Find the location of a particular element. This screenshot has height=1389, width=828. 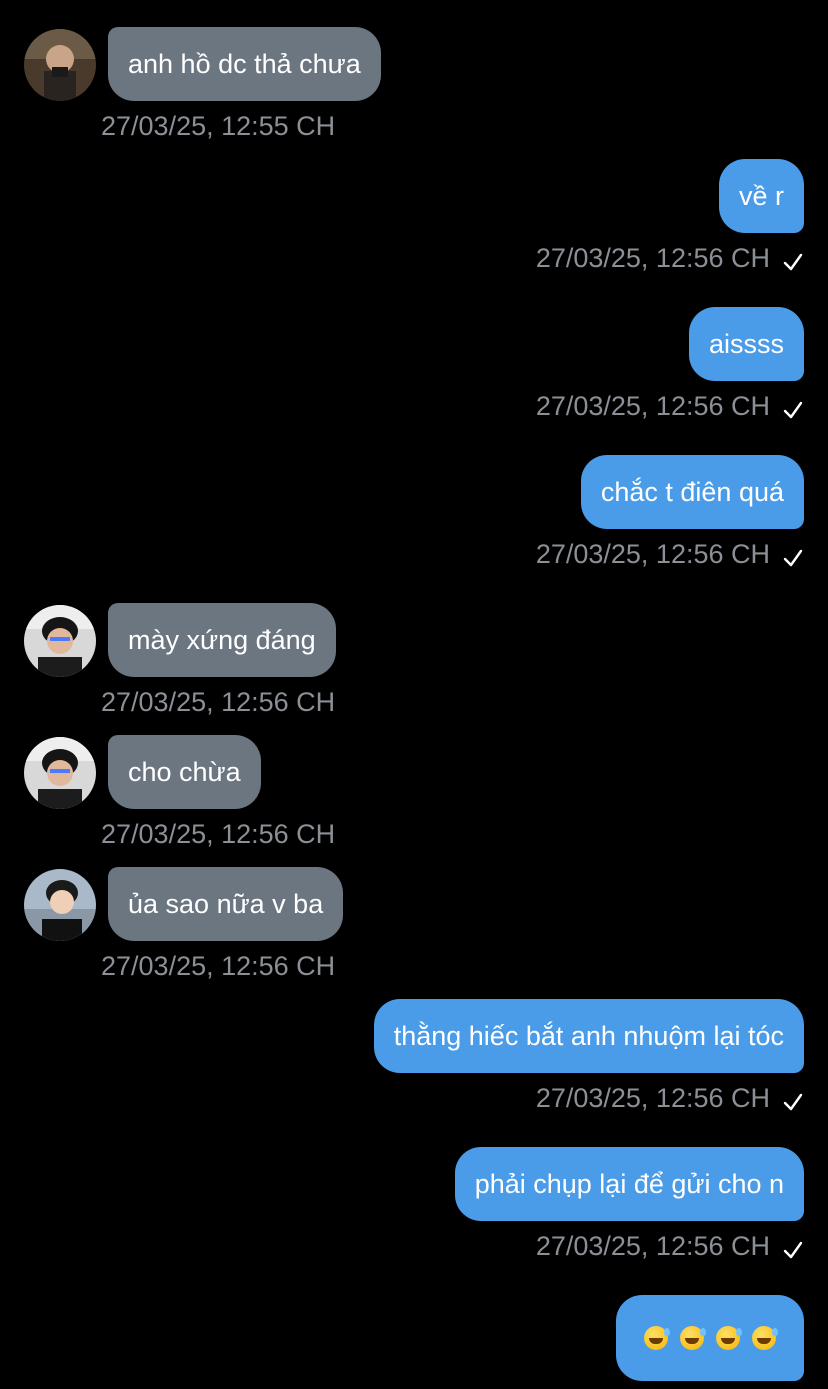

message-text: về r is located at coordinates (761, 195).